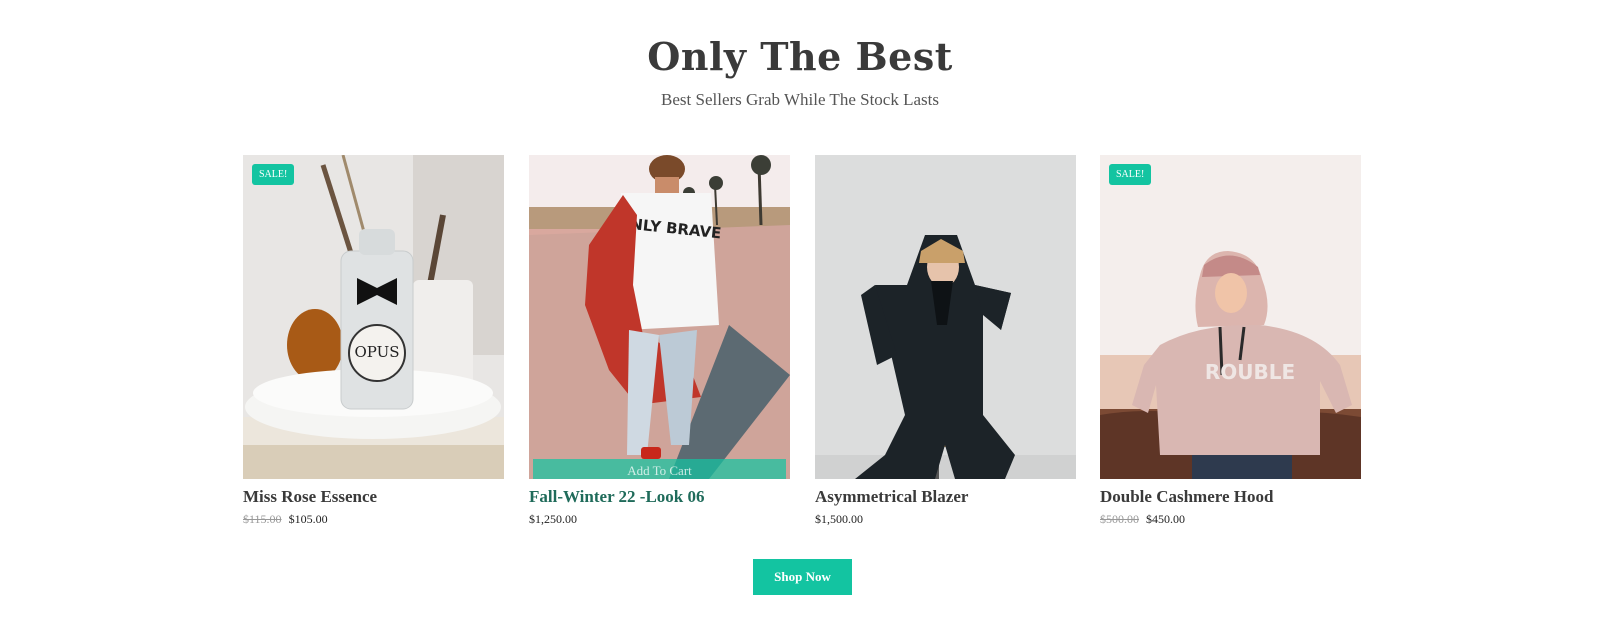 The height and width of the screenshot is (619, 1600). I want to click on original-price: $115.00, so click(262, 519).